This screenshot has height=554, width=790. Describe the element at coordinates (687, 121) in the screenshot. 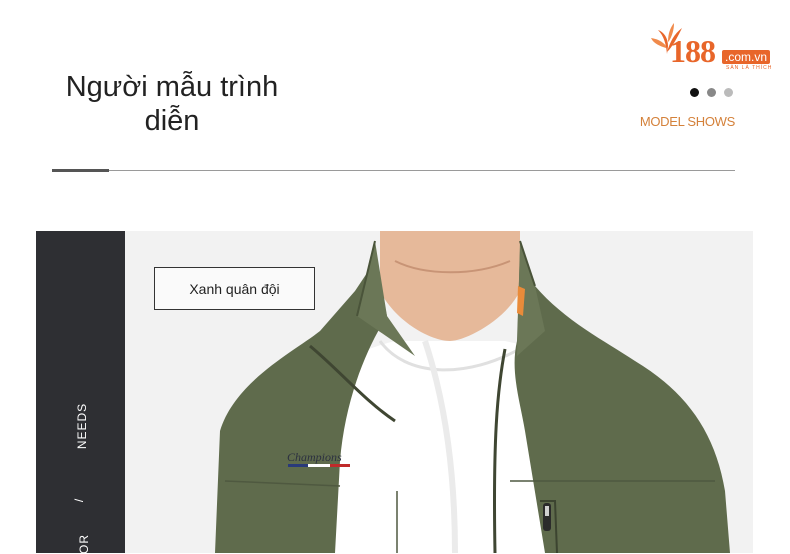

I see `section-subtitle: MODEL SHOWS` at that location.